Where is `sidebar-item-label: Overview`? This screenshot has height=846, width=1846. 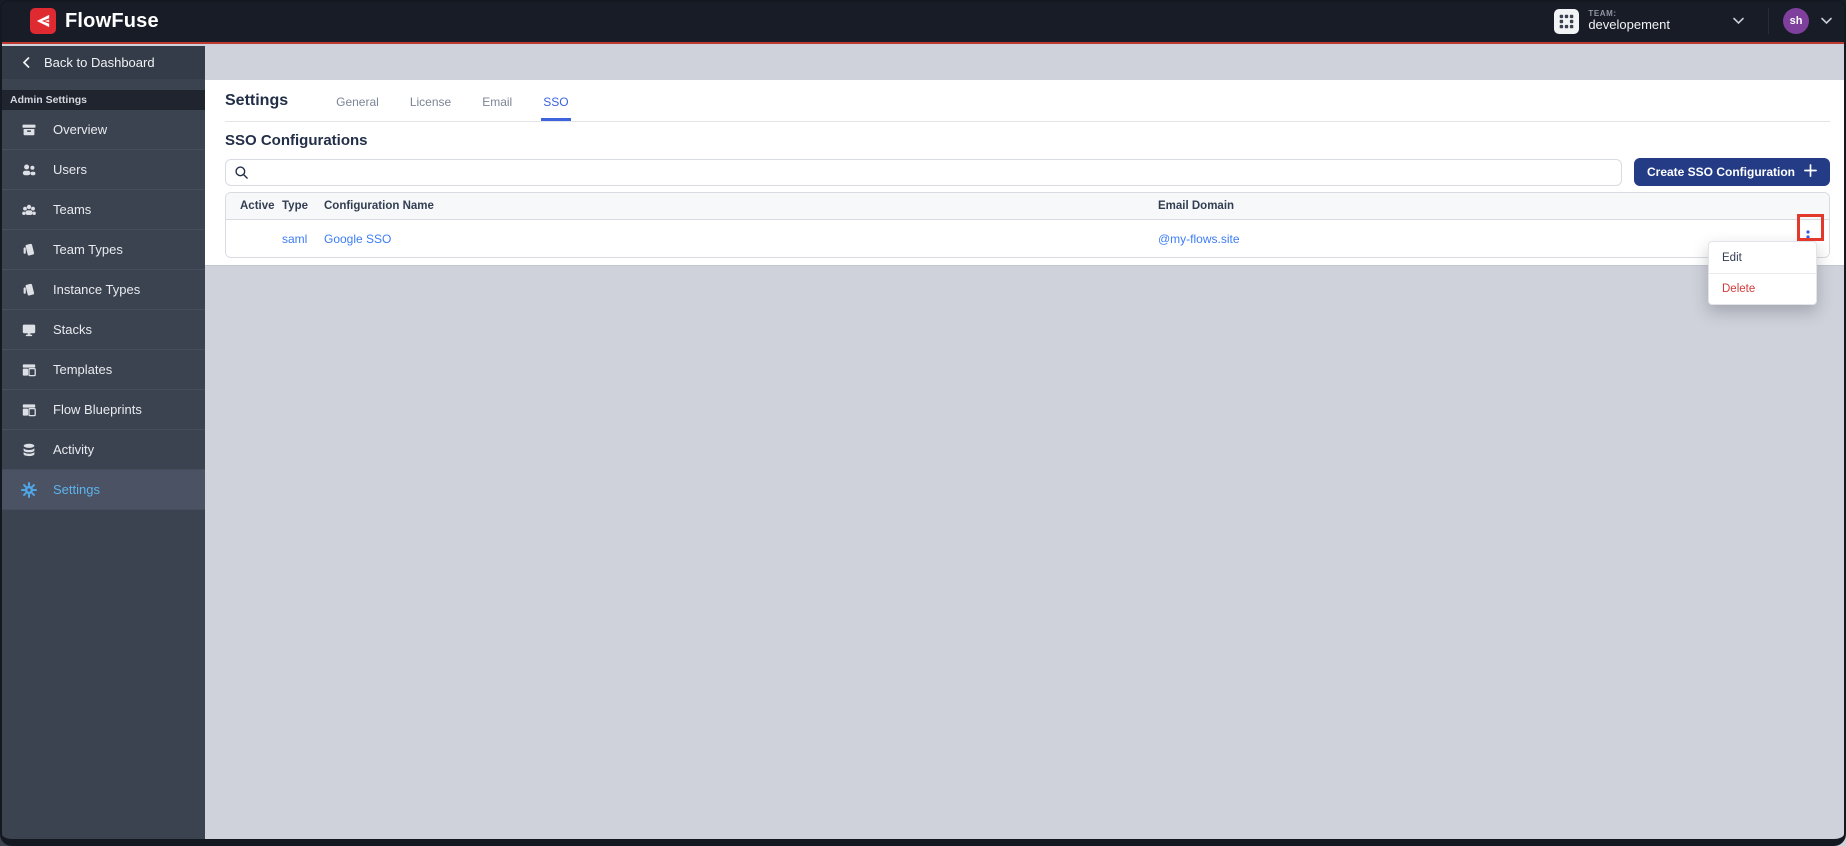 sidebar-item-label: Overview is located at coordinates (80, 129).